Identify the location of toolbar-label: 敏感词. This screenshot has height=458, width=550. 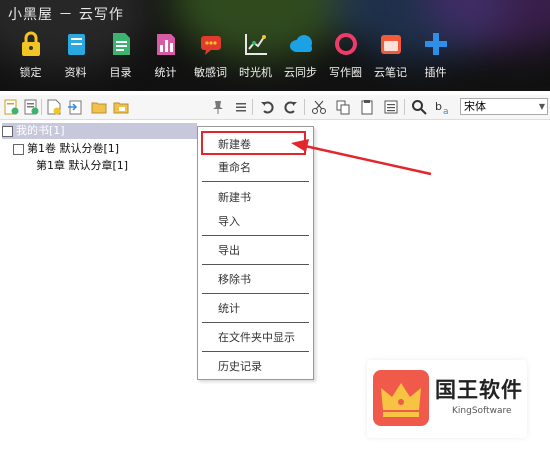
(210, 72).